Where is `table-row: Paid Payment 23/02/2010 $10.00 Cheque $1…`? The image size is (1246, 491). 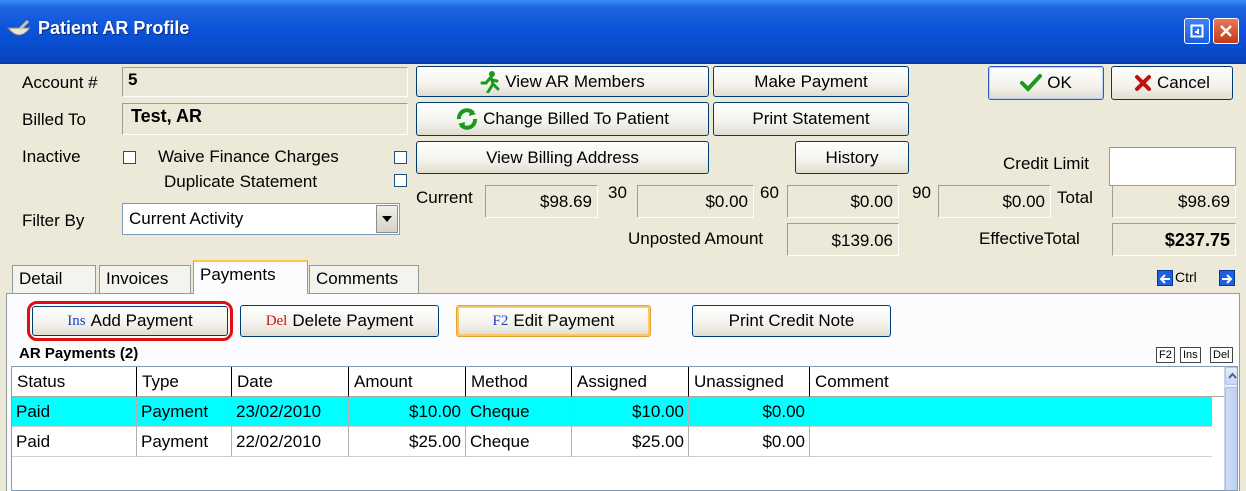
table-row: Paid Payment 23/02/2010 $10.00 Cheque $1… is located at coordinates (612, 412).